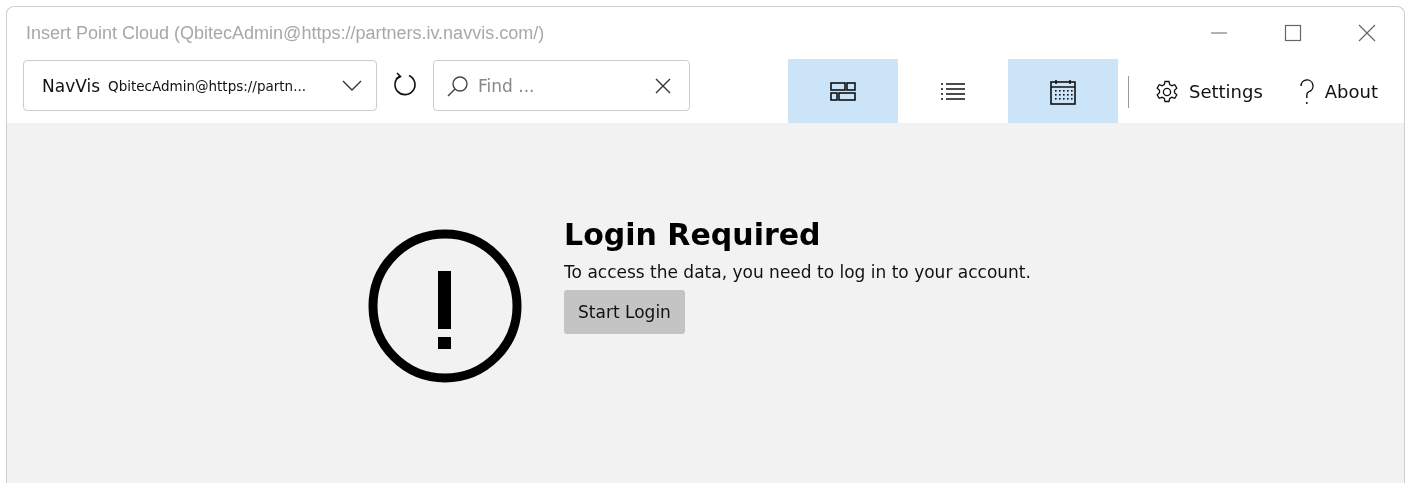 This screenshot has width=1410, height=483. What do you see at coordinates (663, 85) in the screenshot?
I see `clear-icon` at bounding box center [663, 85].